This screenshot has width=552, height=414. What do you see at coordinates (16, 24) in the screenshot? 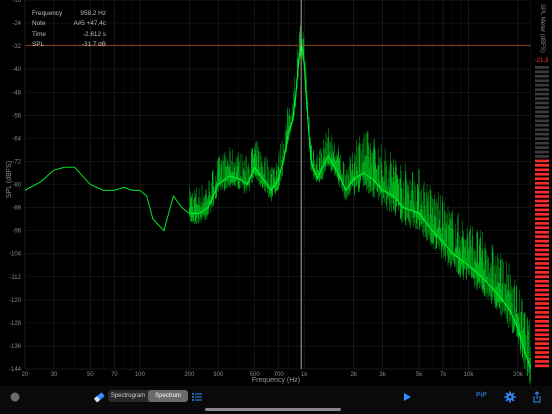
I see `y-tick-label: -24` at bounding box center [16, 24].